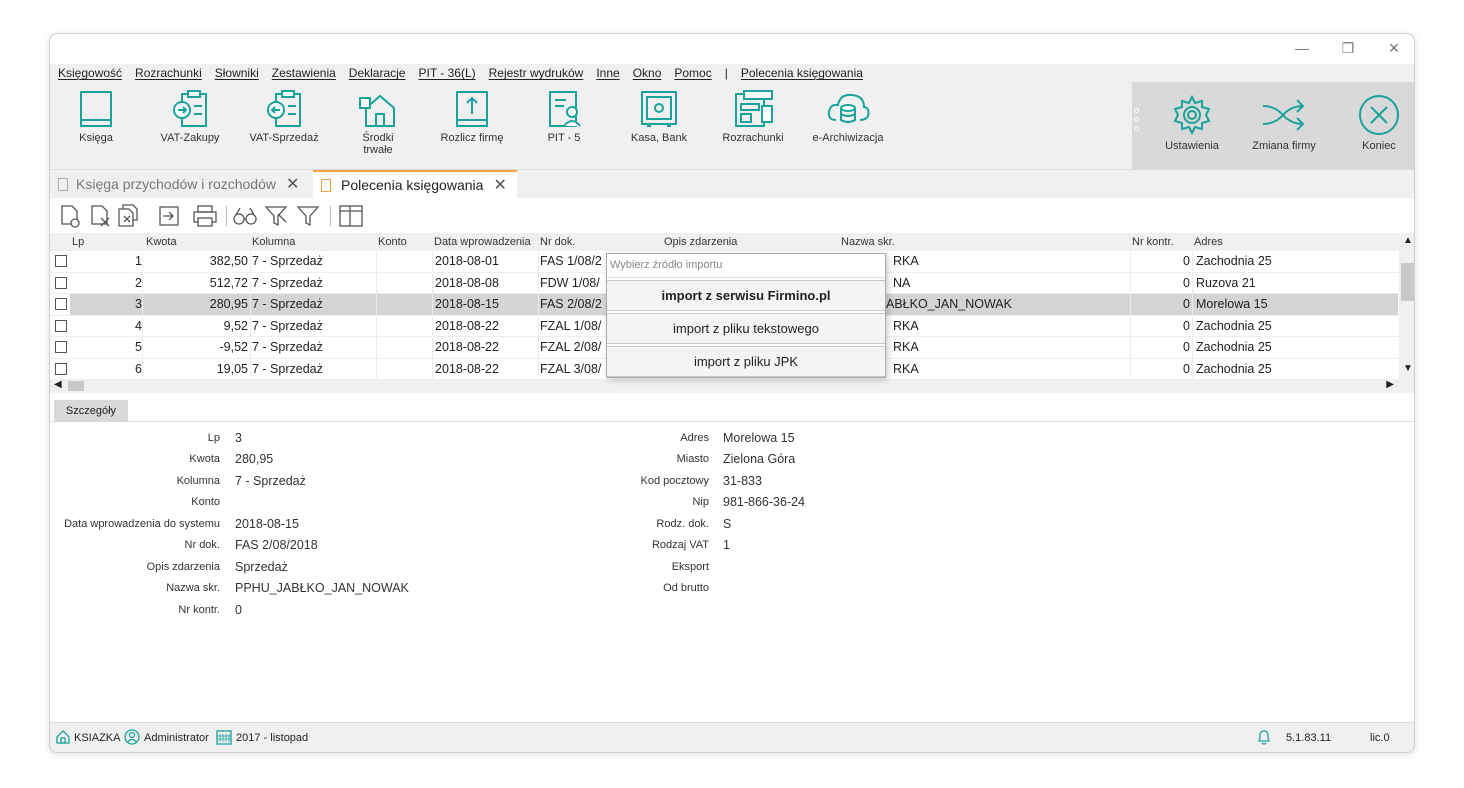 The image size is (1464, 788). What do you see at coordinates (277, 216) in the screenshot?
I see `filter-edit-icon` at bounding box center [277, 216].